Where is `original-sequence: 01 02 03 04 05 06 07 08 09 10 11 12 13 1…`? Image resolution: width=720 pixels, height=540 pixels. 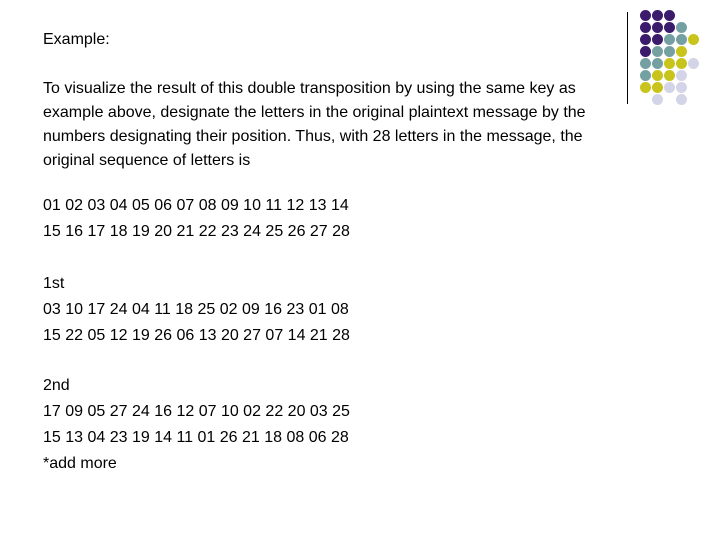 original-sequence: 01 02 03 04 05 06 07 08 09 10 11 12 13 1… is located at coordinates (196, 219).